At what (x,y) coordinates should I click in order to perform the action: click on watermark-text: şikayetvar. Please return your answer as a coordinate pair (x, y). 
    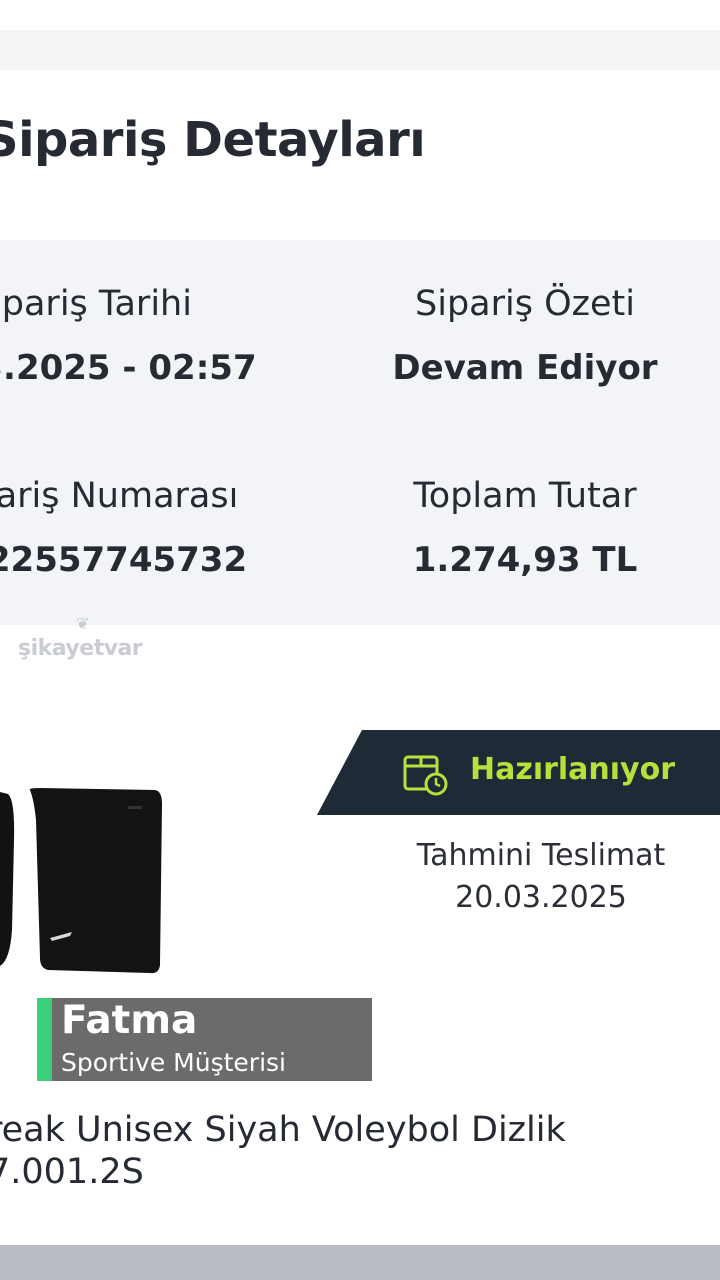
    Looking at the image, I should click on (80, 648).